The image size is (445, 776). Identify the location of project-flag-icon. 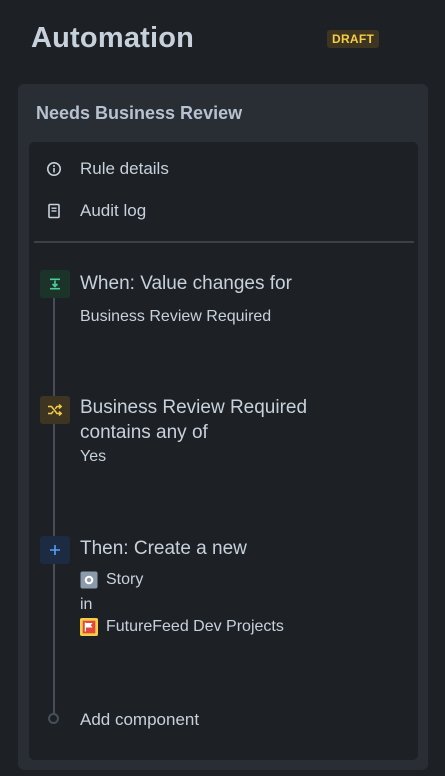
(89, 627).